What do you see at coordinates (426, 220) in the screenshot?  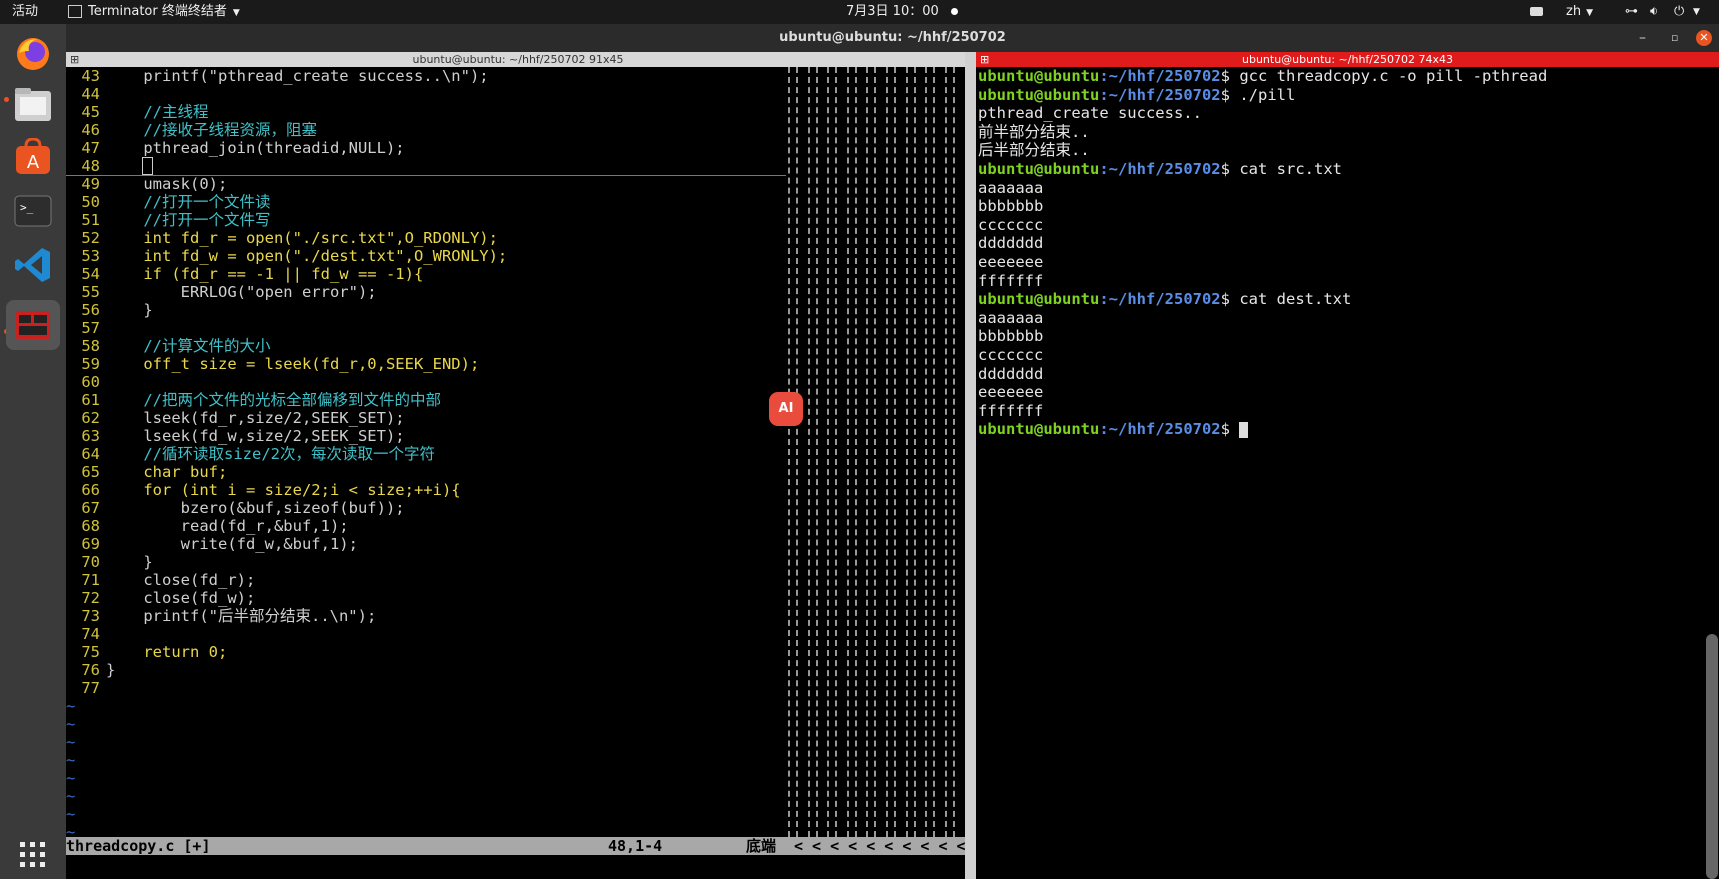 I see `code-line: 51 //打开一个文件写` at bounding box center [426, 220].